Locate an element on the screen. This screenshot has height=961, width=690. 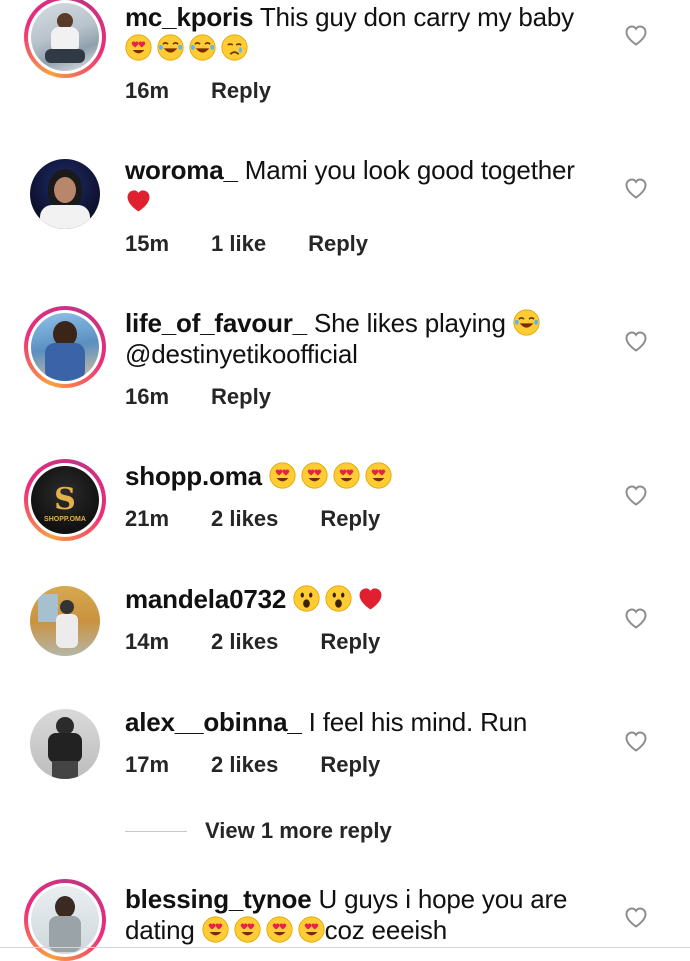
avatar: S SHOPP.OMA is located at coordinates (65, 500).